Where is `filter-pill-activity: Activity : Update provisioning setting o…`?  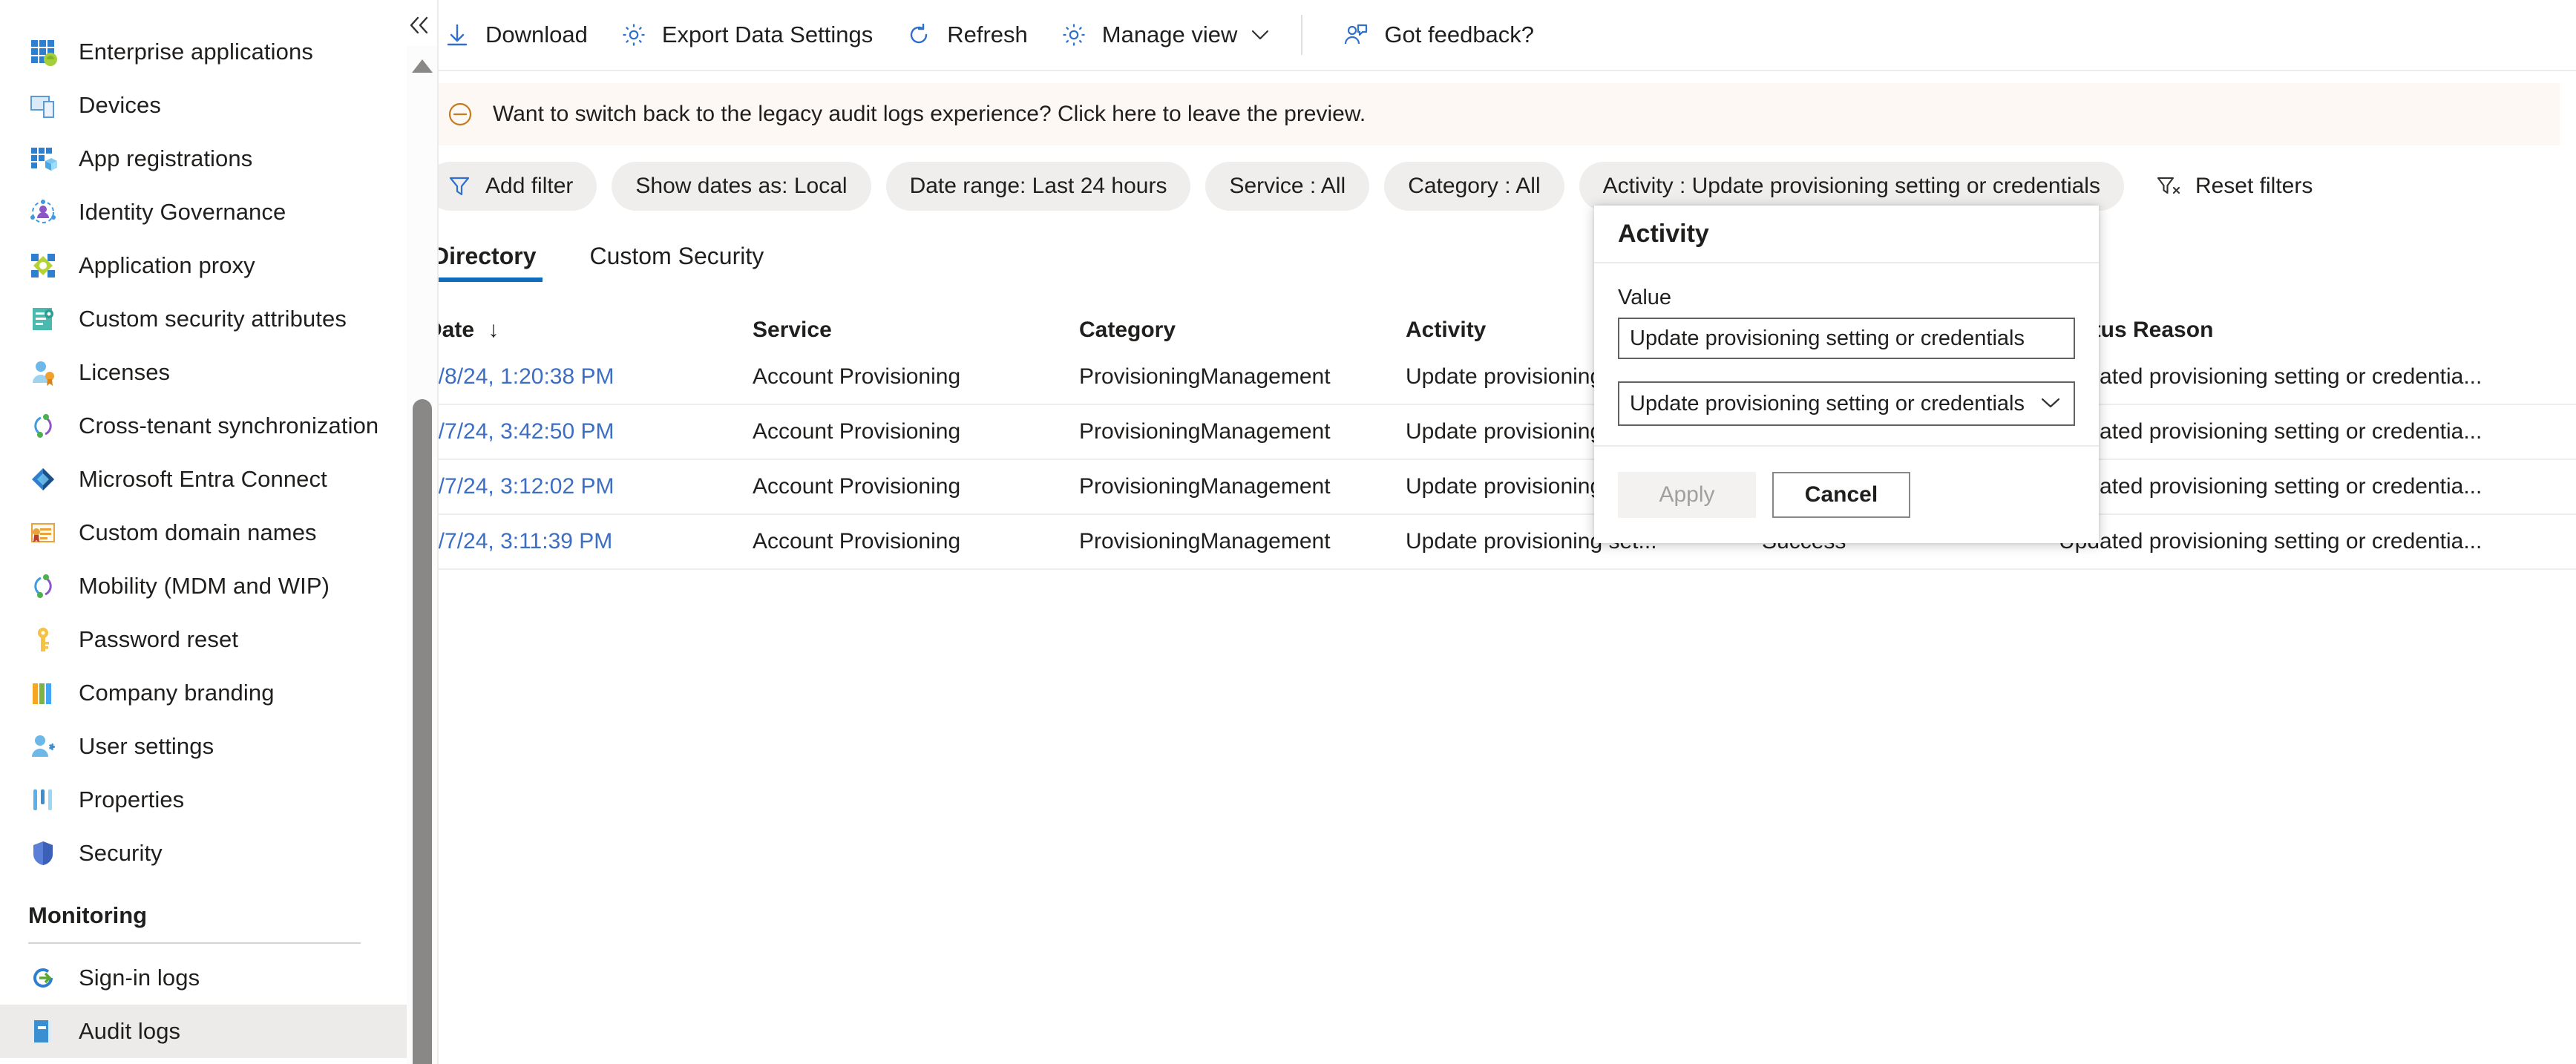
filter-pill-activity: Activity : Update provisioning setting o… is located at coordinates (1851, 187).